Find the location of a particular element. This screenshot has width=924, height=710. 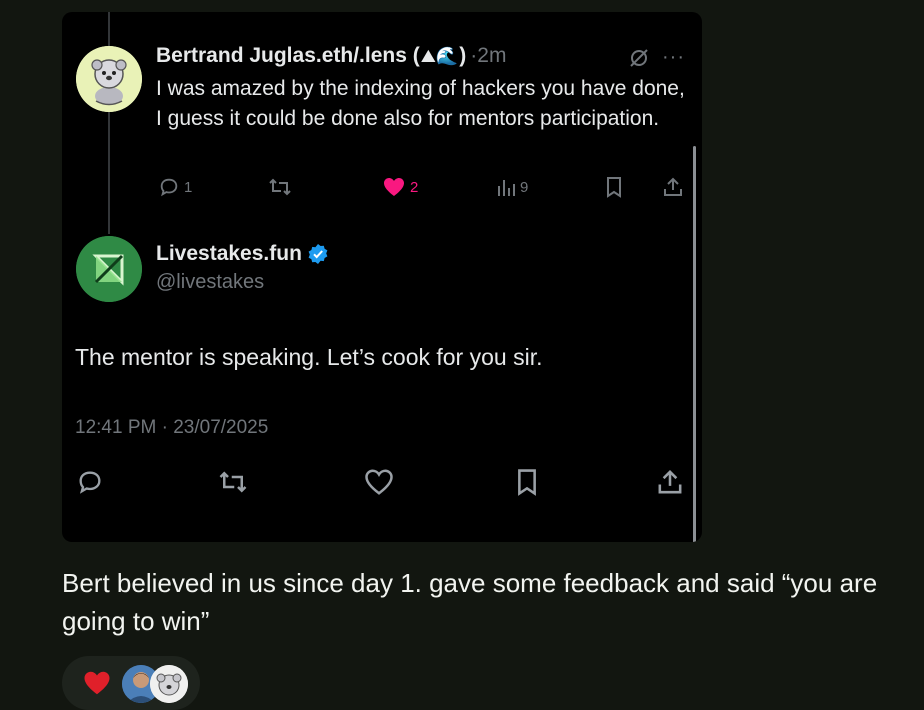

reply-time: 2m is located at coordinates (491, 56).